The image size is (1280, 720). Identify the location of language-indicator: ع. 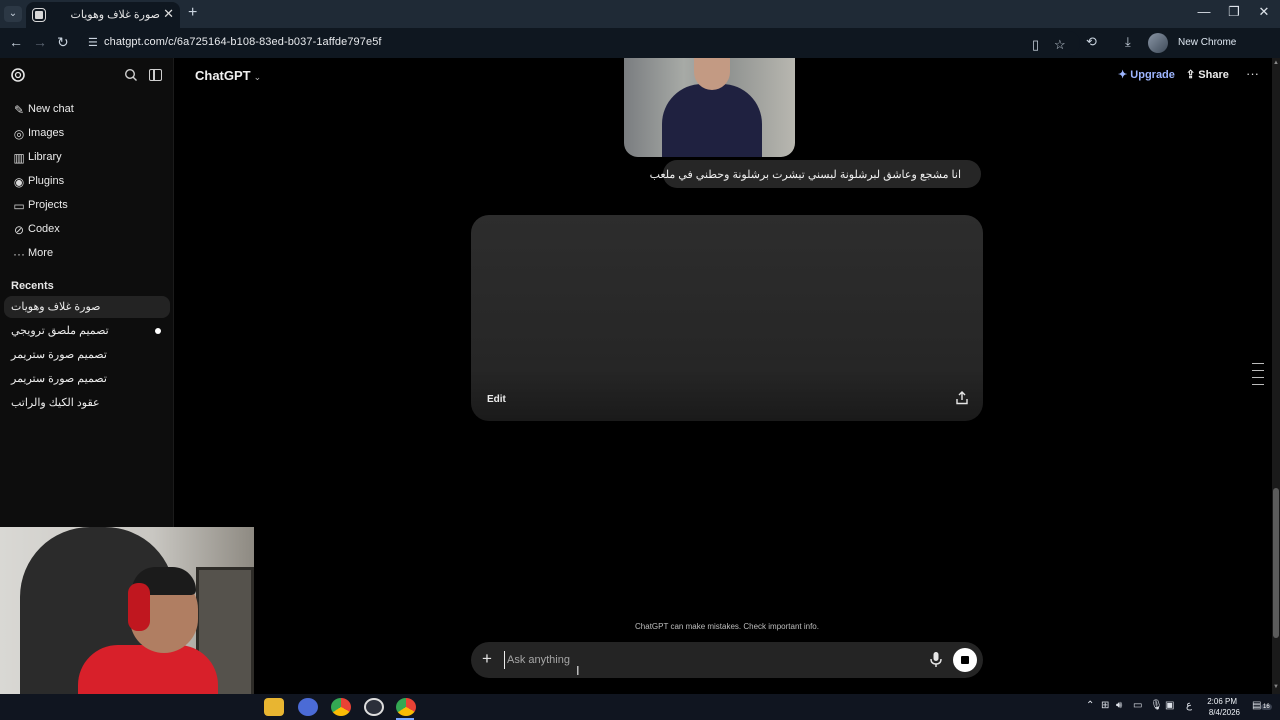
(1189, 705).